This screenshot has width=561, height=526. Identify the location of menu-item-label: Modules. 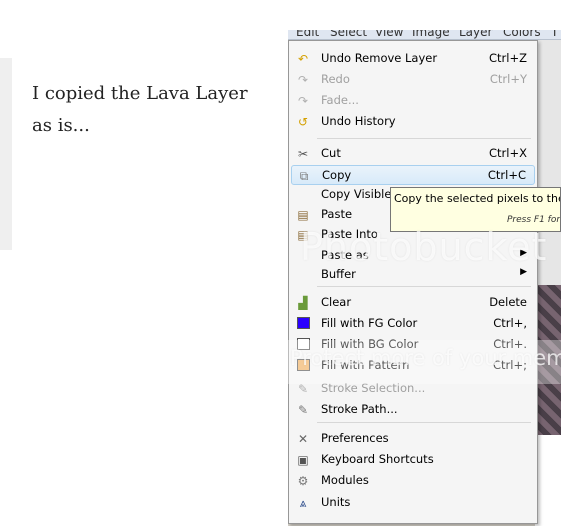
(345, 480).